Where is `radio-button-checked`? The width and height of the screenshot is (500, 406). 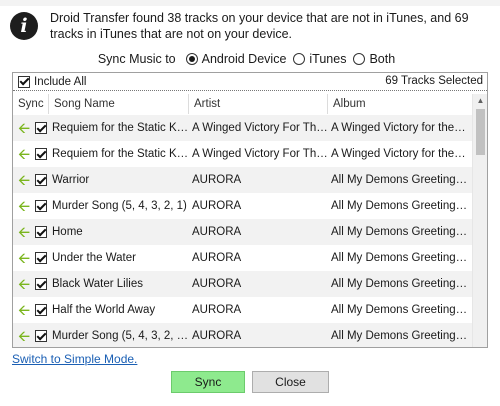
radio-button-checked is located at coordinates (191, 59).